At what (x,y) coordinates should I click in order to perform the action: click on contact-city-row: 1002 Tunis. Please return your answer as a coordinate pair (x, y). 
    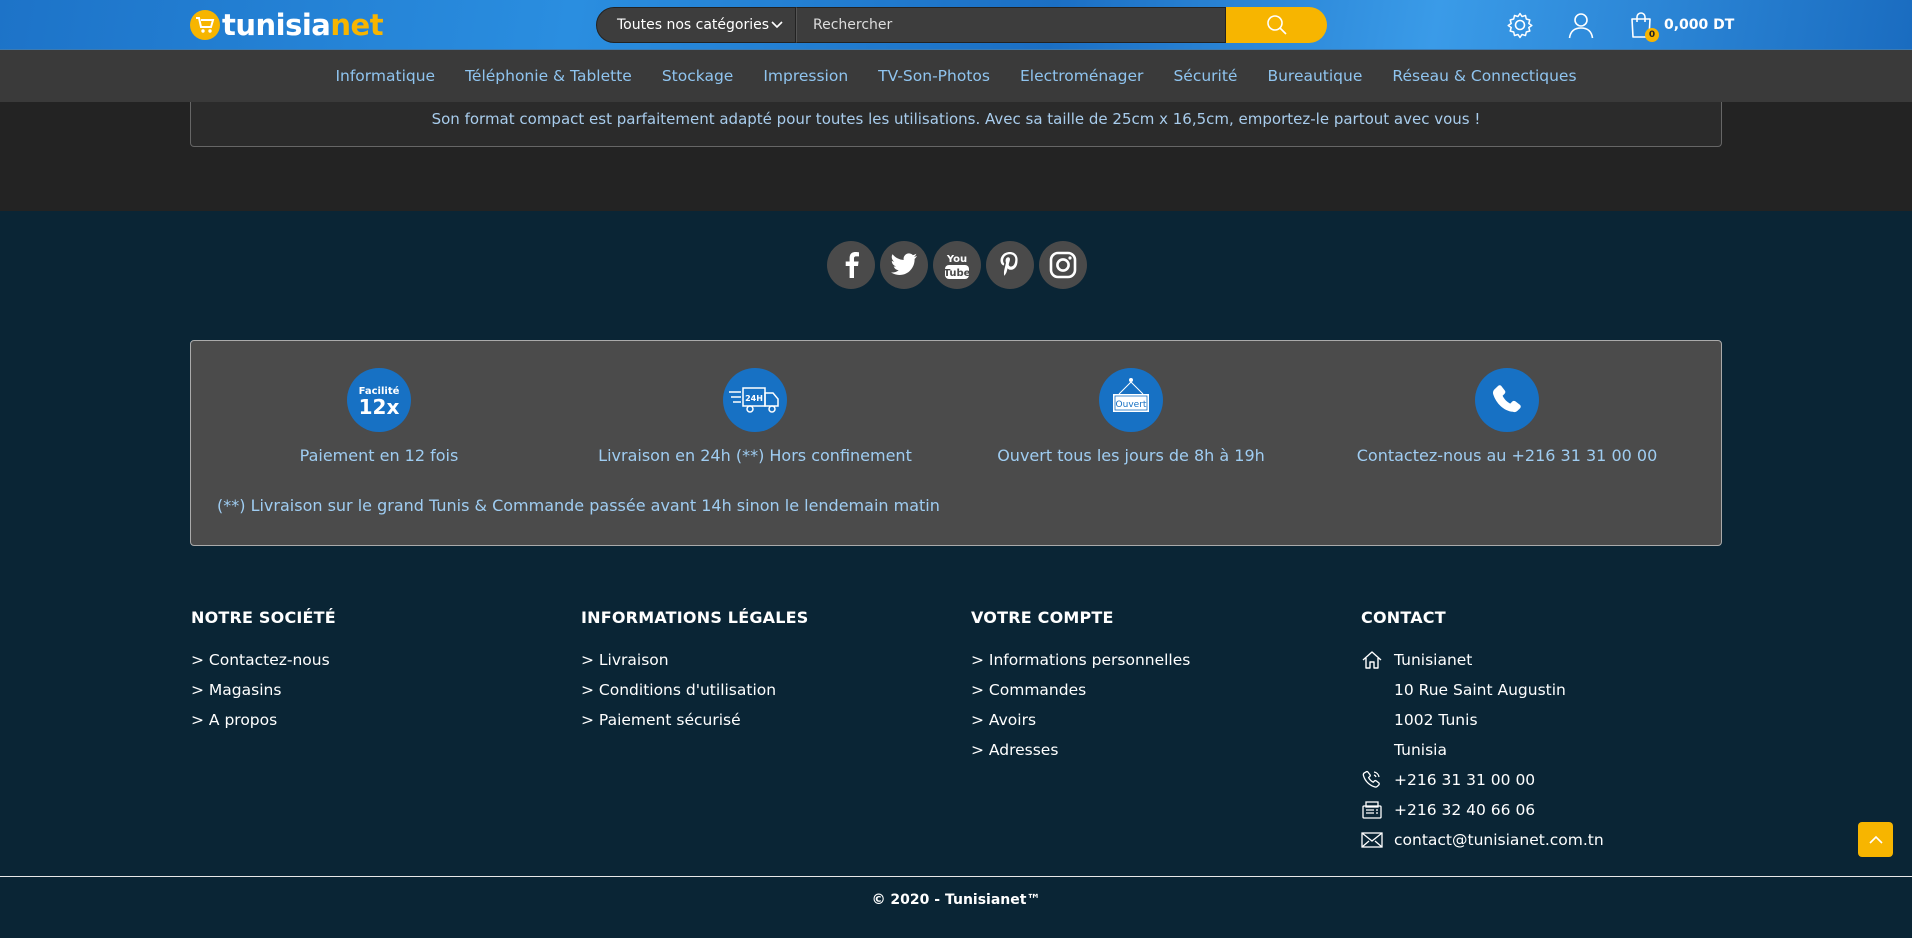
    Looking at the image, I should click on (1482, 720).